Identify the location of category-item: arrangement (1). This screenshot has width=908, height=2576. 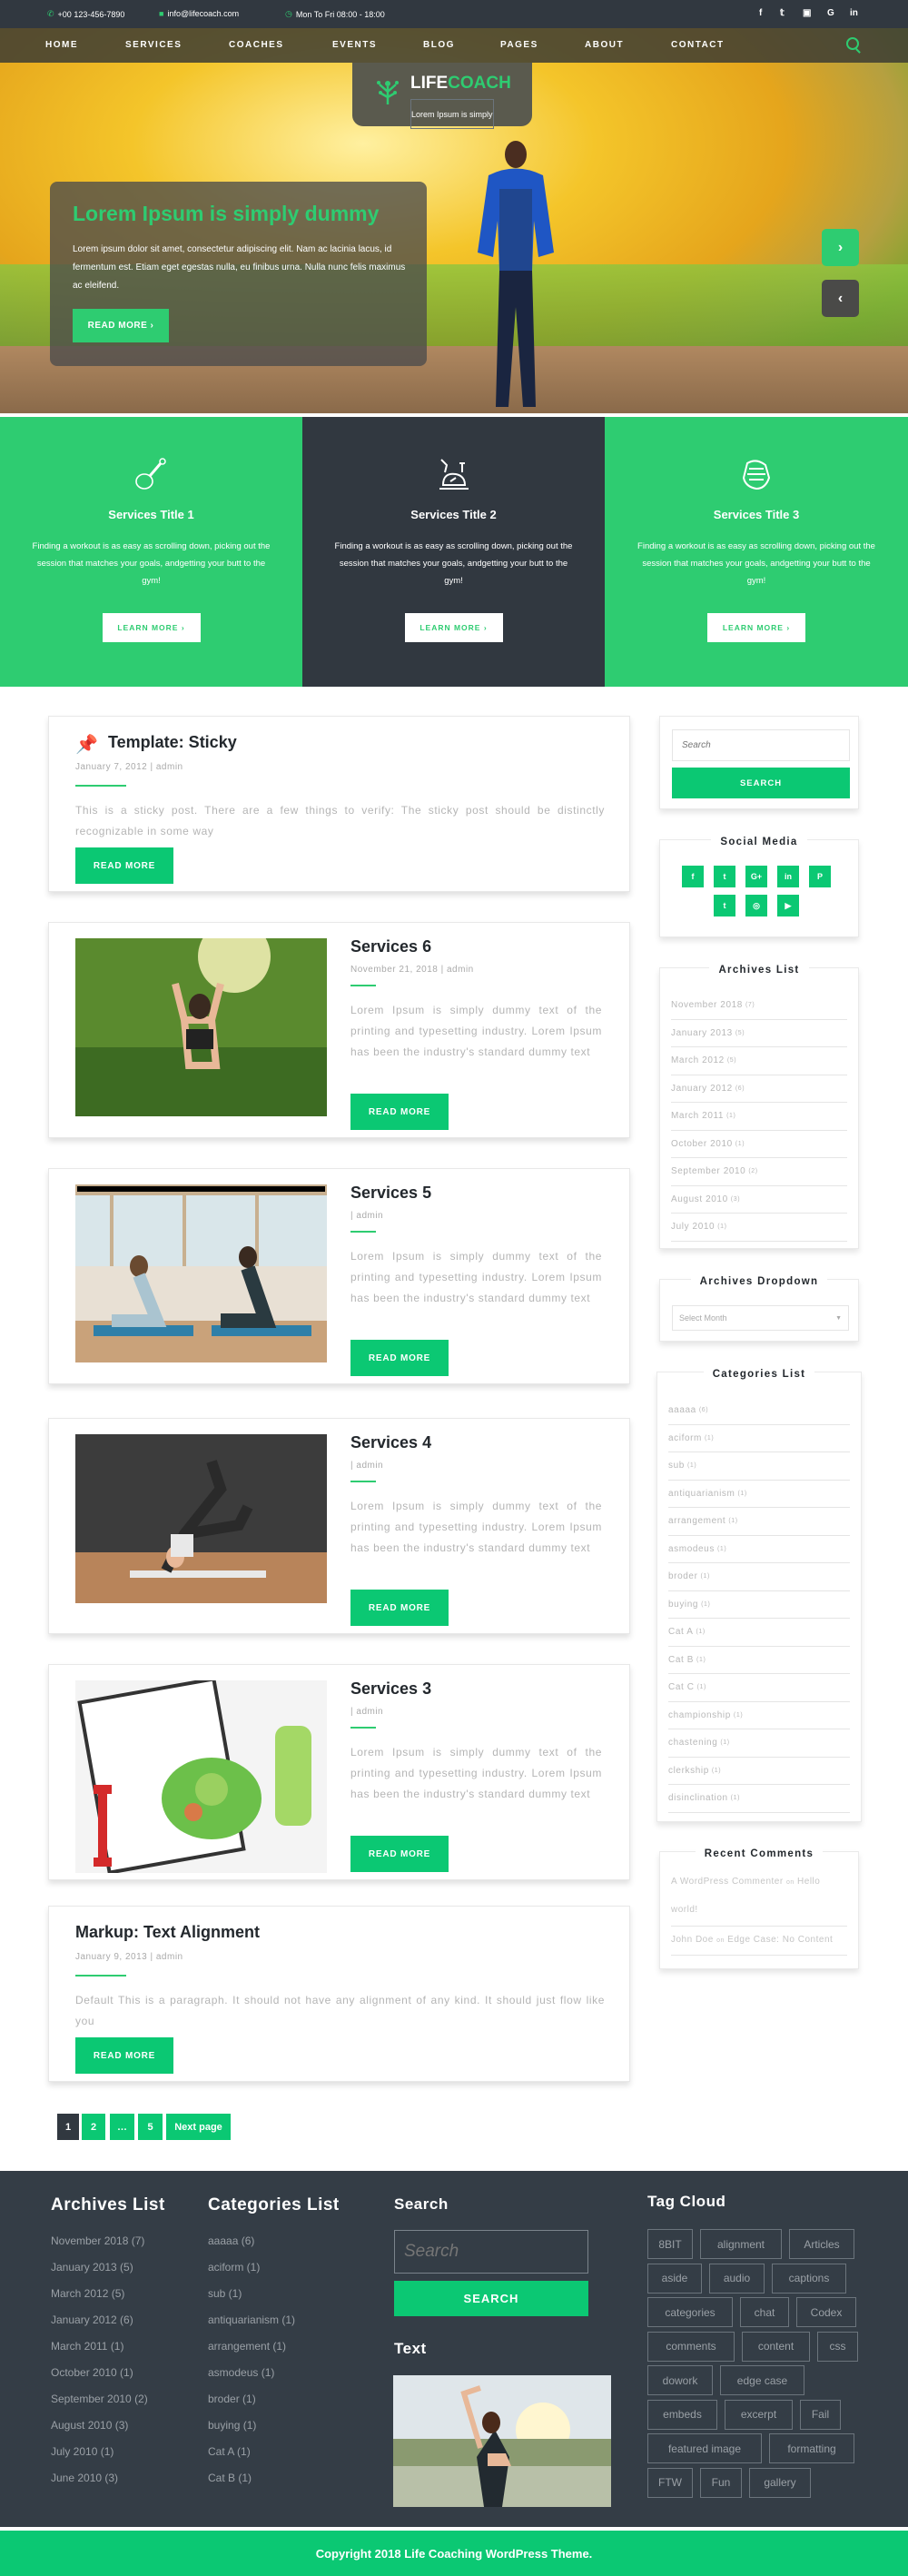
(759, 1522).